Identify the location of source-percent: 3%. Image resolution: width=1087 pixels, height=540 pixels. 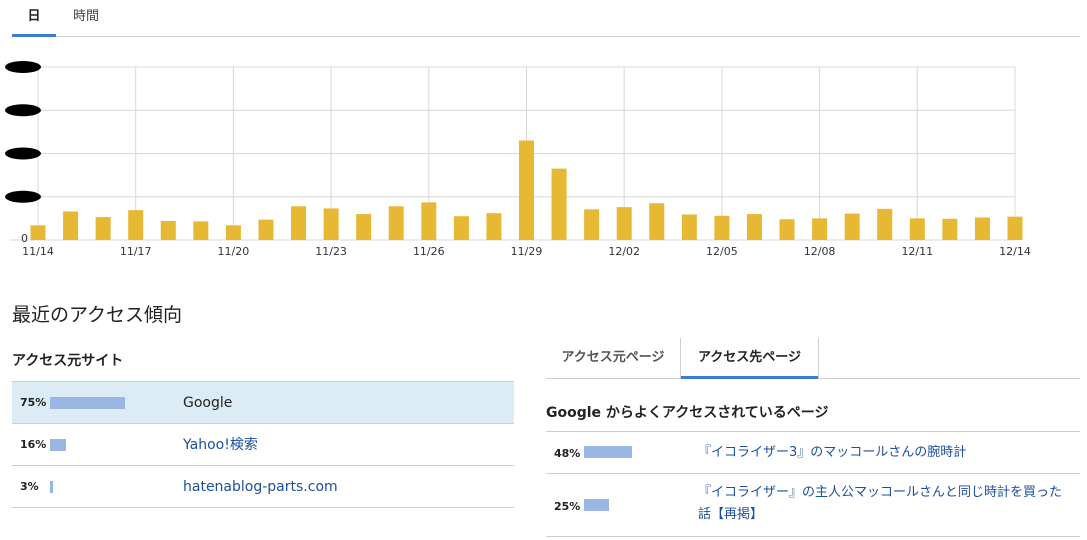
(29, 486).